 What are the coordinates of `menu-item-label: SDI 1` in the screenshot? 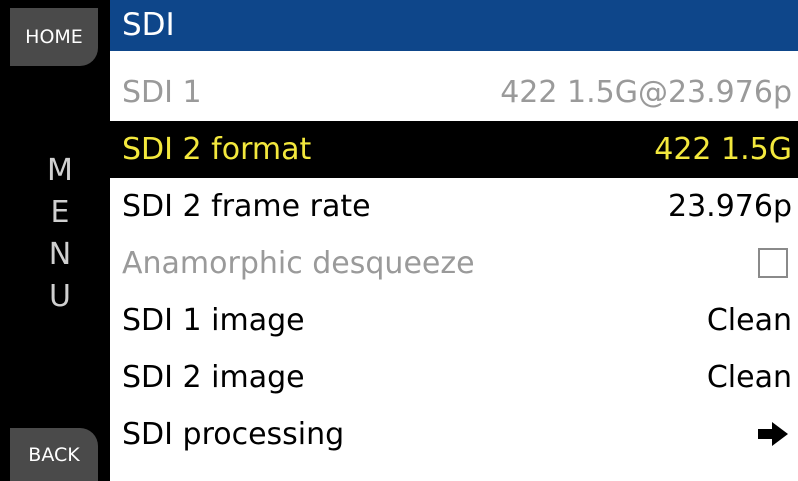 It's located at (162, 92).